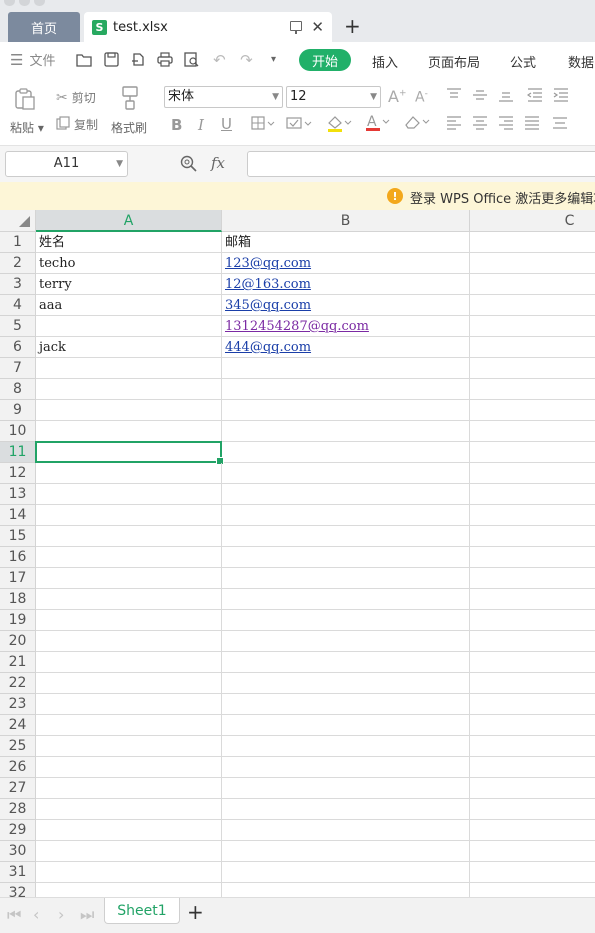 This screenshot has width=595, height=933. What do you see at coordinates (18, 662) in the screenshot?
I see `row-header: 21` at bounding box center [18, 662].